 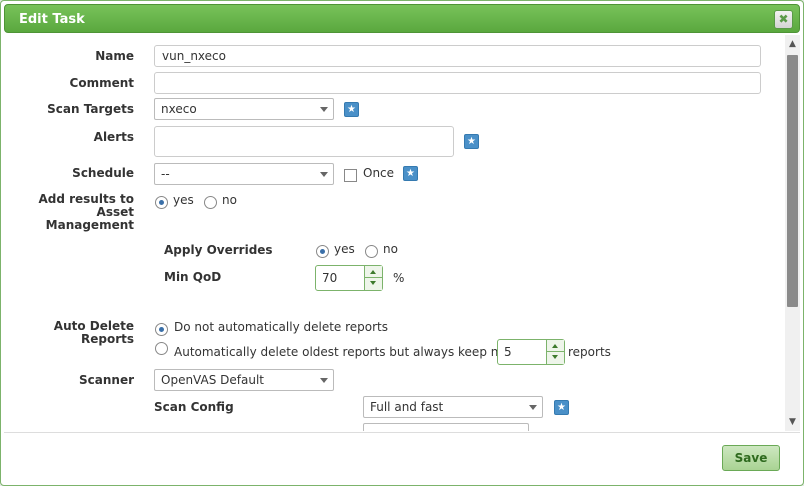 What do you see at coordinates (107, 339) in the screenshot?
I see `auto-delete-label-line2: Reports` at bounding box center [107, 339].